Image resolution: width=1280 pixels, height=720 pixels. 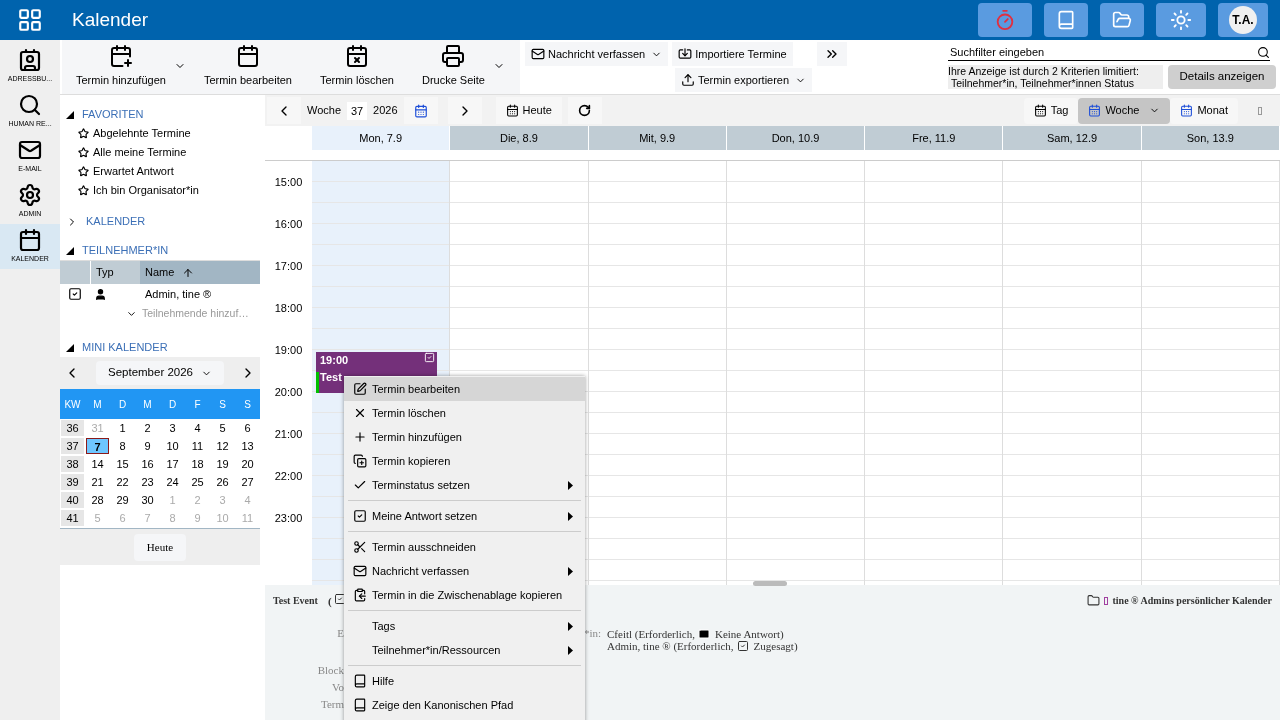 What do you see at coordinates (464, 547) in the screenshot?
I see `menu-item: Termin ausschneiden` at bounding box center [464, 547].